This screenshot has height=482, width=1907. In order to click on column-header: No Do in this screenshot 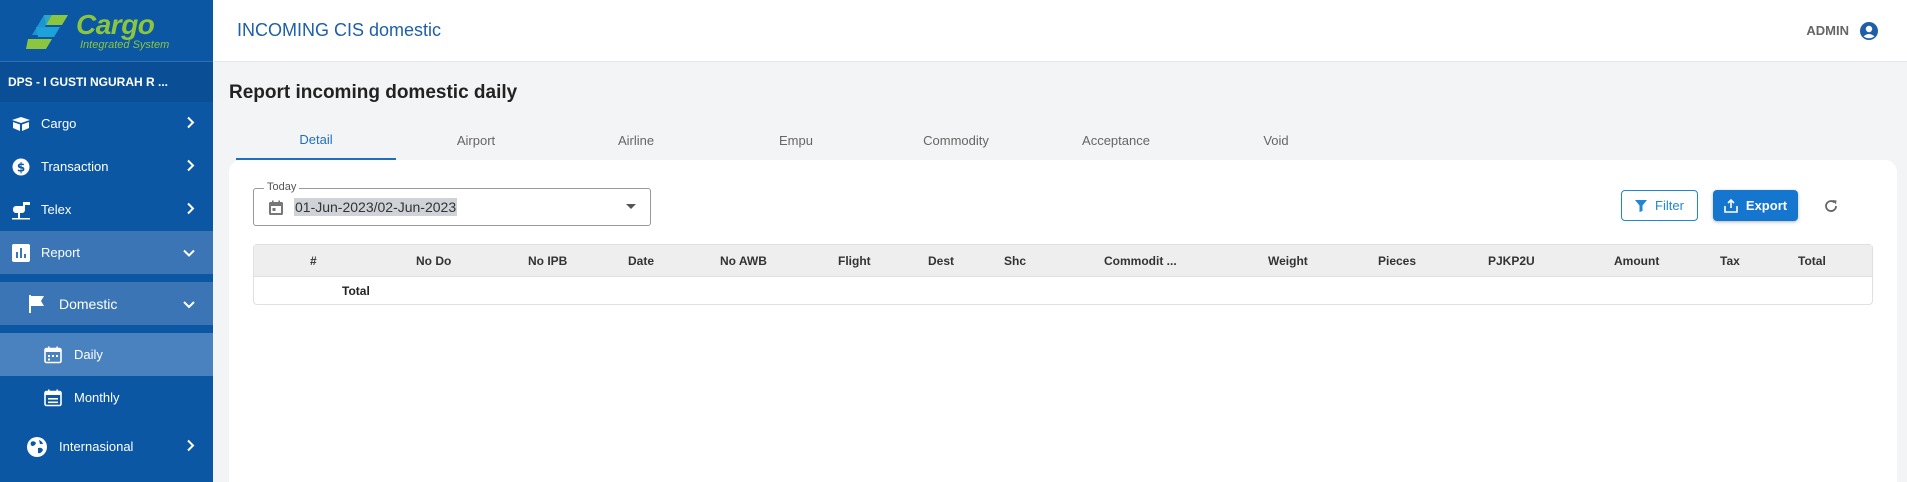, I will do `click(433, 261)`.